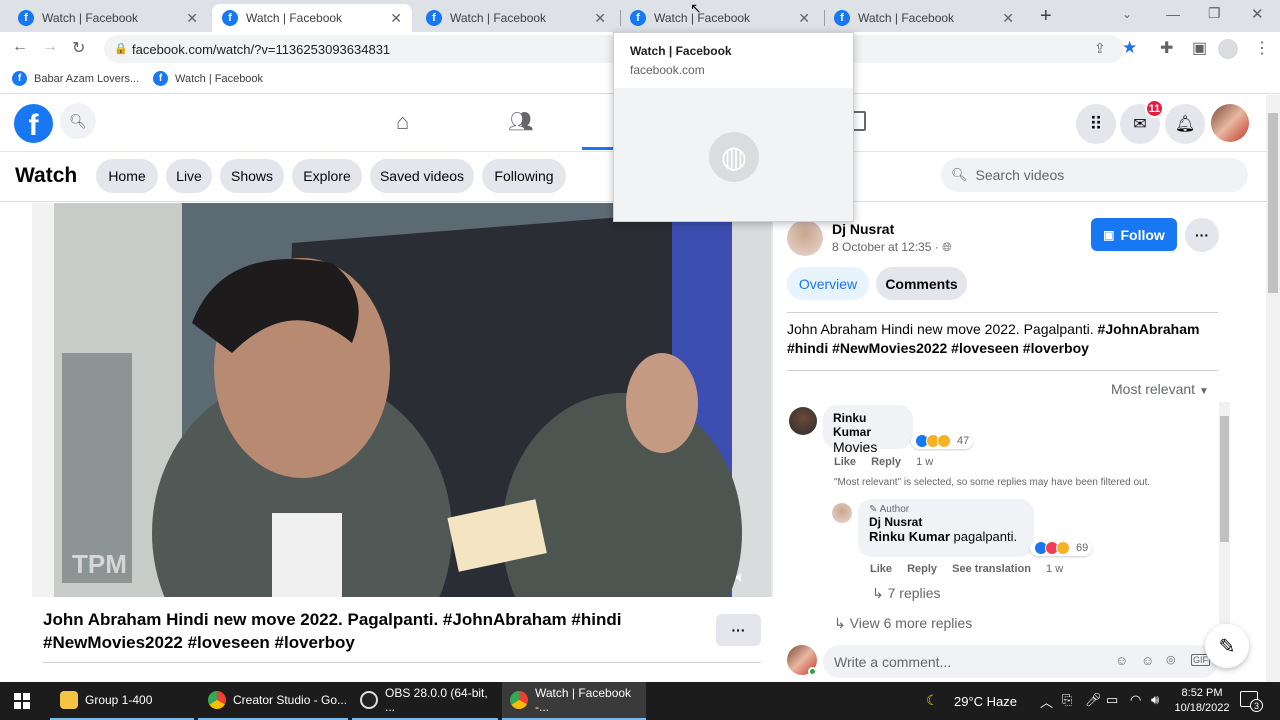  What do you see at coordinates (1202, 701) in the screenshot?
I see `clock: 8:52 PM 10/18/2022` at bounding box center [1202, 701].